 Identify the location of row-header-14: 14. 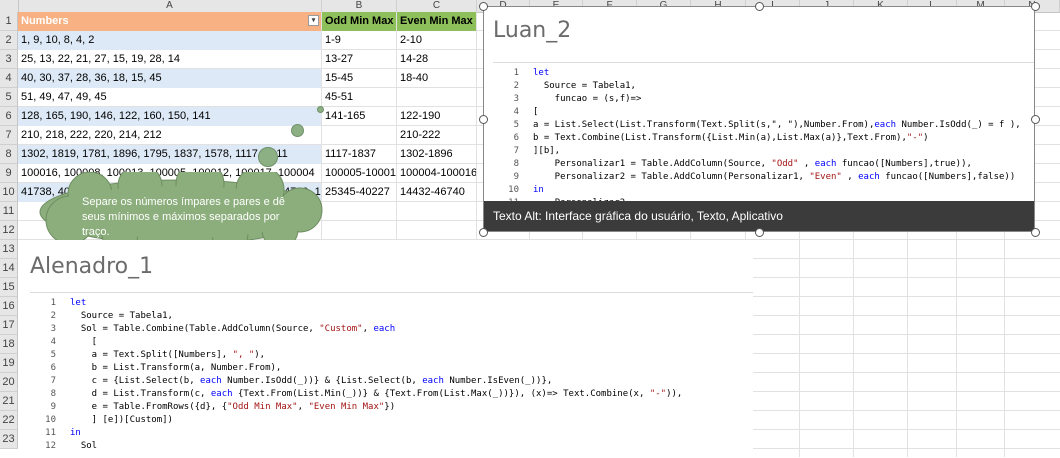
(9, 268).